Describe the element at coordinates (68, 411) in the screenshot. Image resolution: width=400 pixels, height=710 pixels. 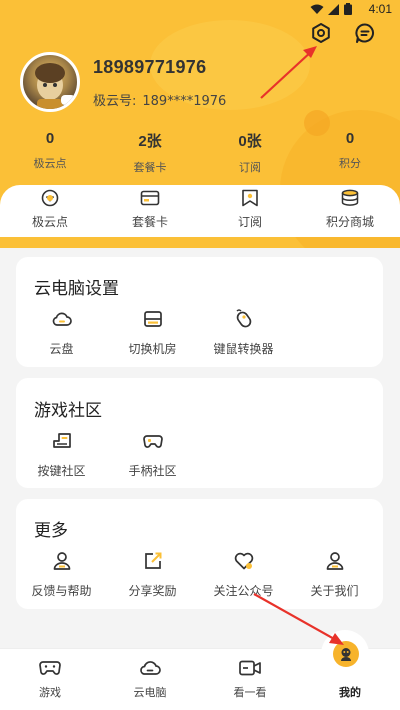
I see `community-title: 游戏社区` at that location.